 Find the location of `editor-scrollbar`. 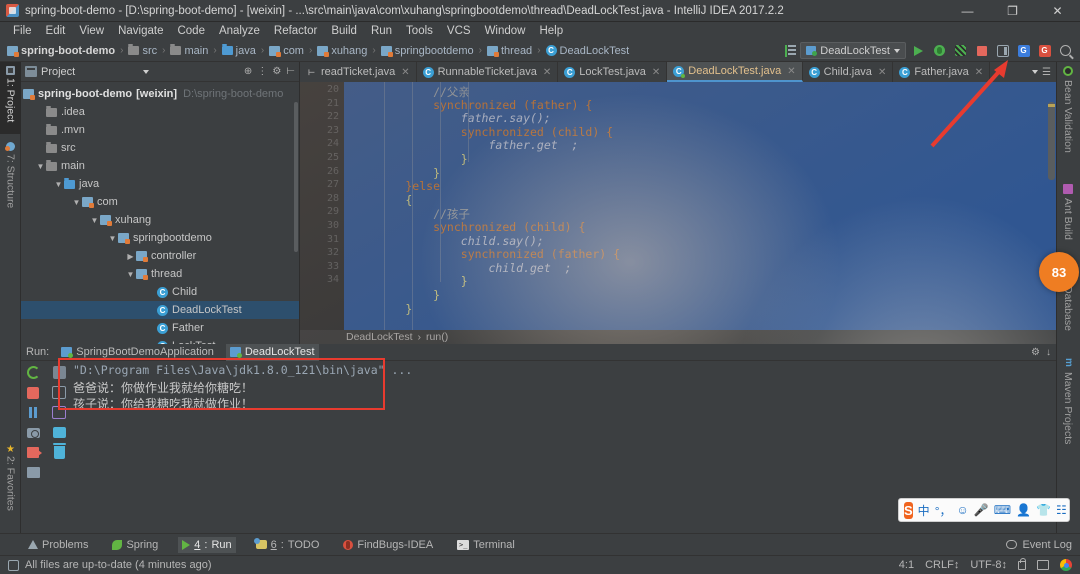

editor-scrollbar is located at coordinates (1051, 216).